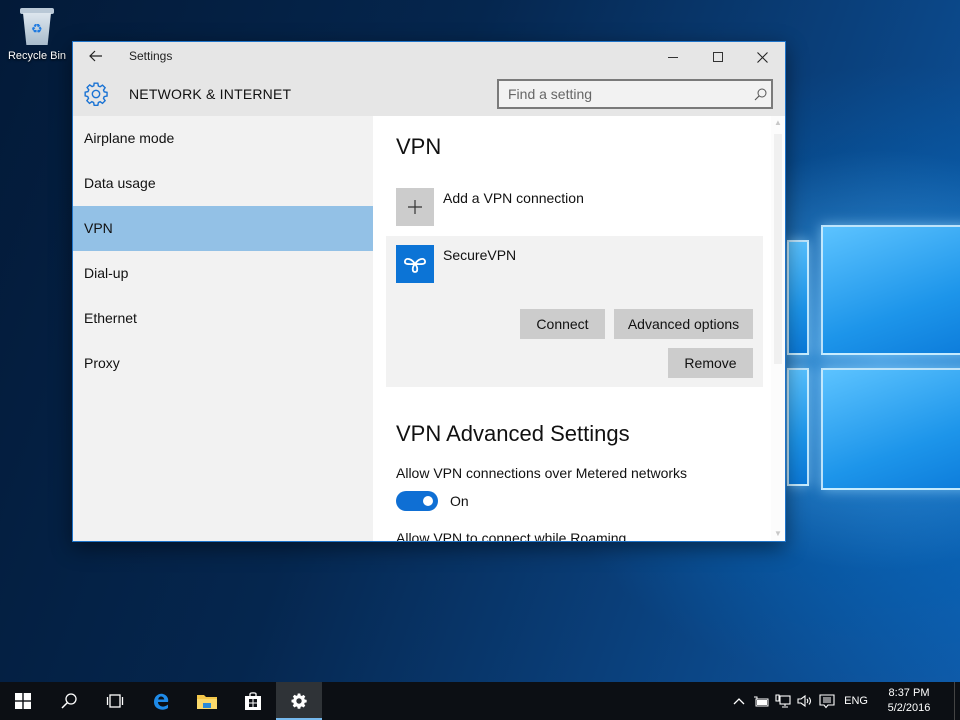  I want to click on folder-icon, so click(207, 701).